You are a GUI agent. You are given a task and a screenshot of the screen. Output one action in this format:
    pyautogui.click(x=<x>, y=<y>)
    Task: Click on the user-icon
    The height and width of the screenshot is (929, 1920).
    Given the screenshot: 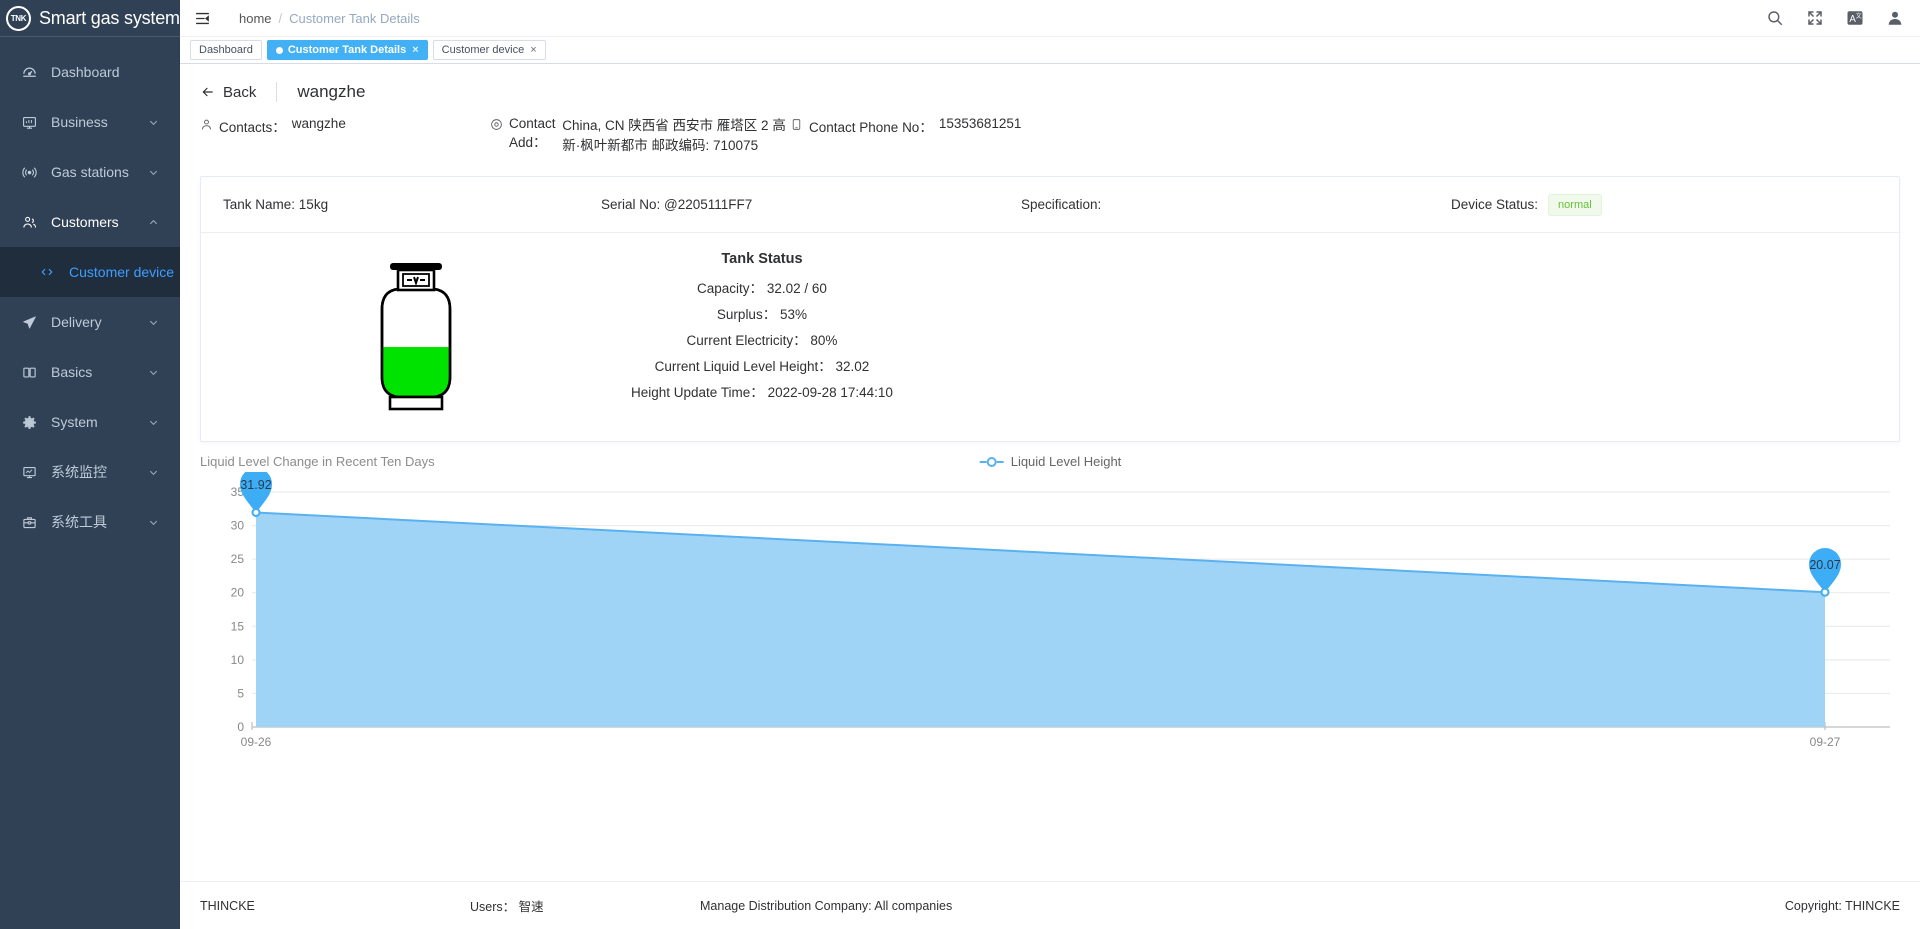 What is the action you would take?
    pyautogui.click(x=1895, y=18)
    